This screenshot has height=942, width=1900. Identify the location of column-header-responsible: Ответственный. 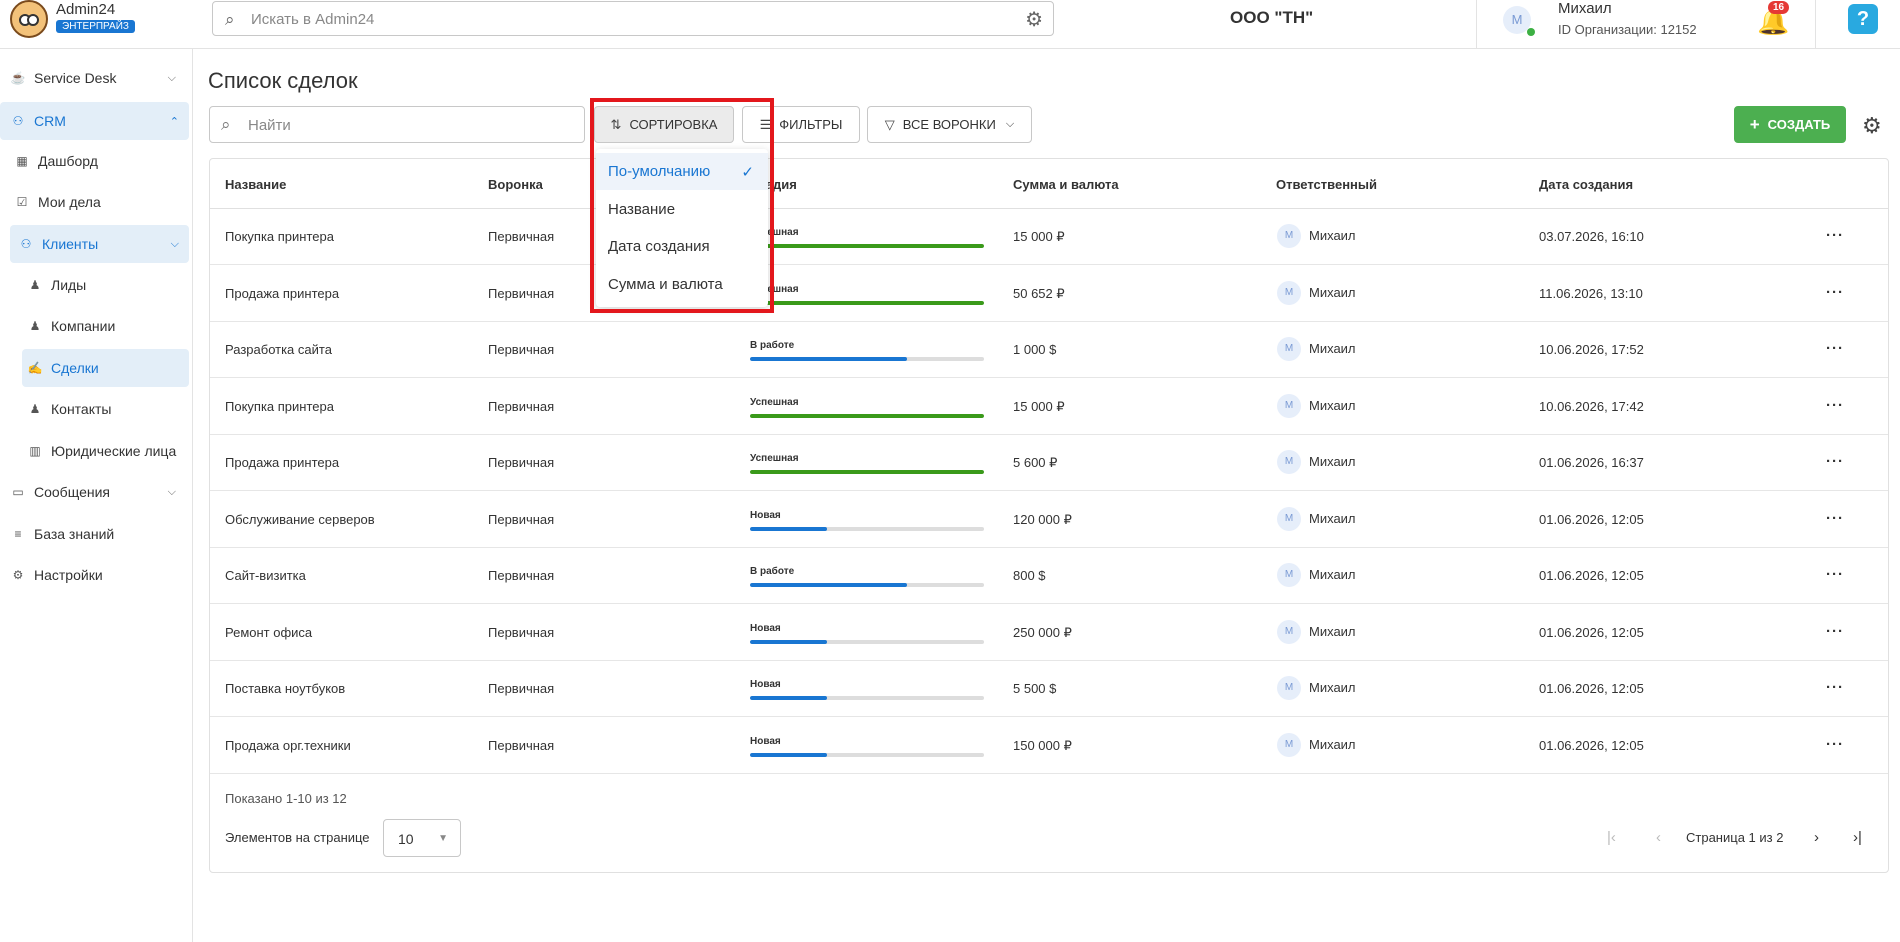
(1326, 184).